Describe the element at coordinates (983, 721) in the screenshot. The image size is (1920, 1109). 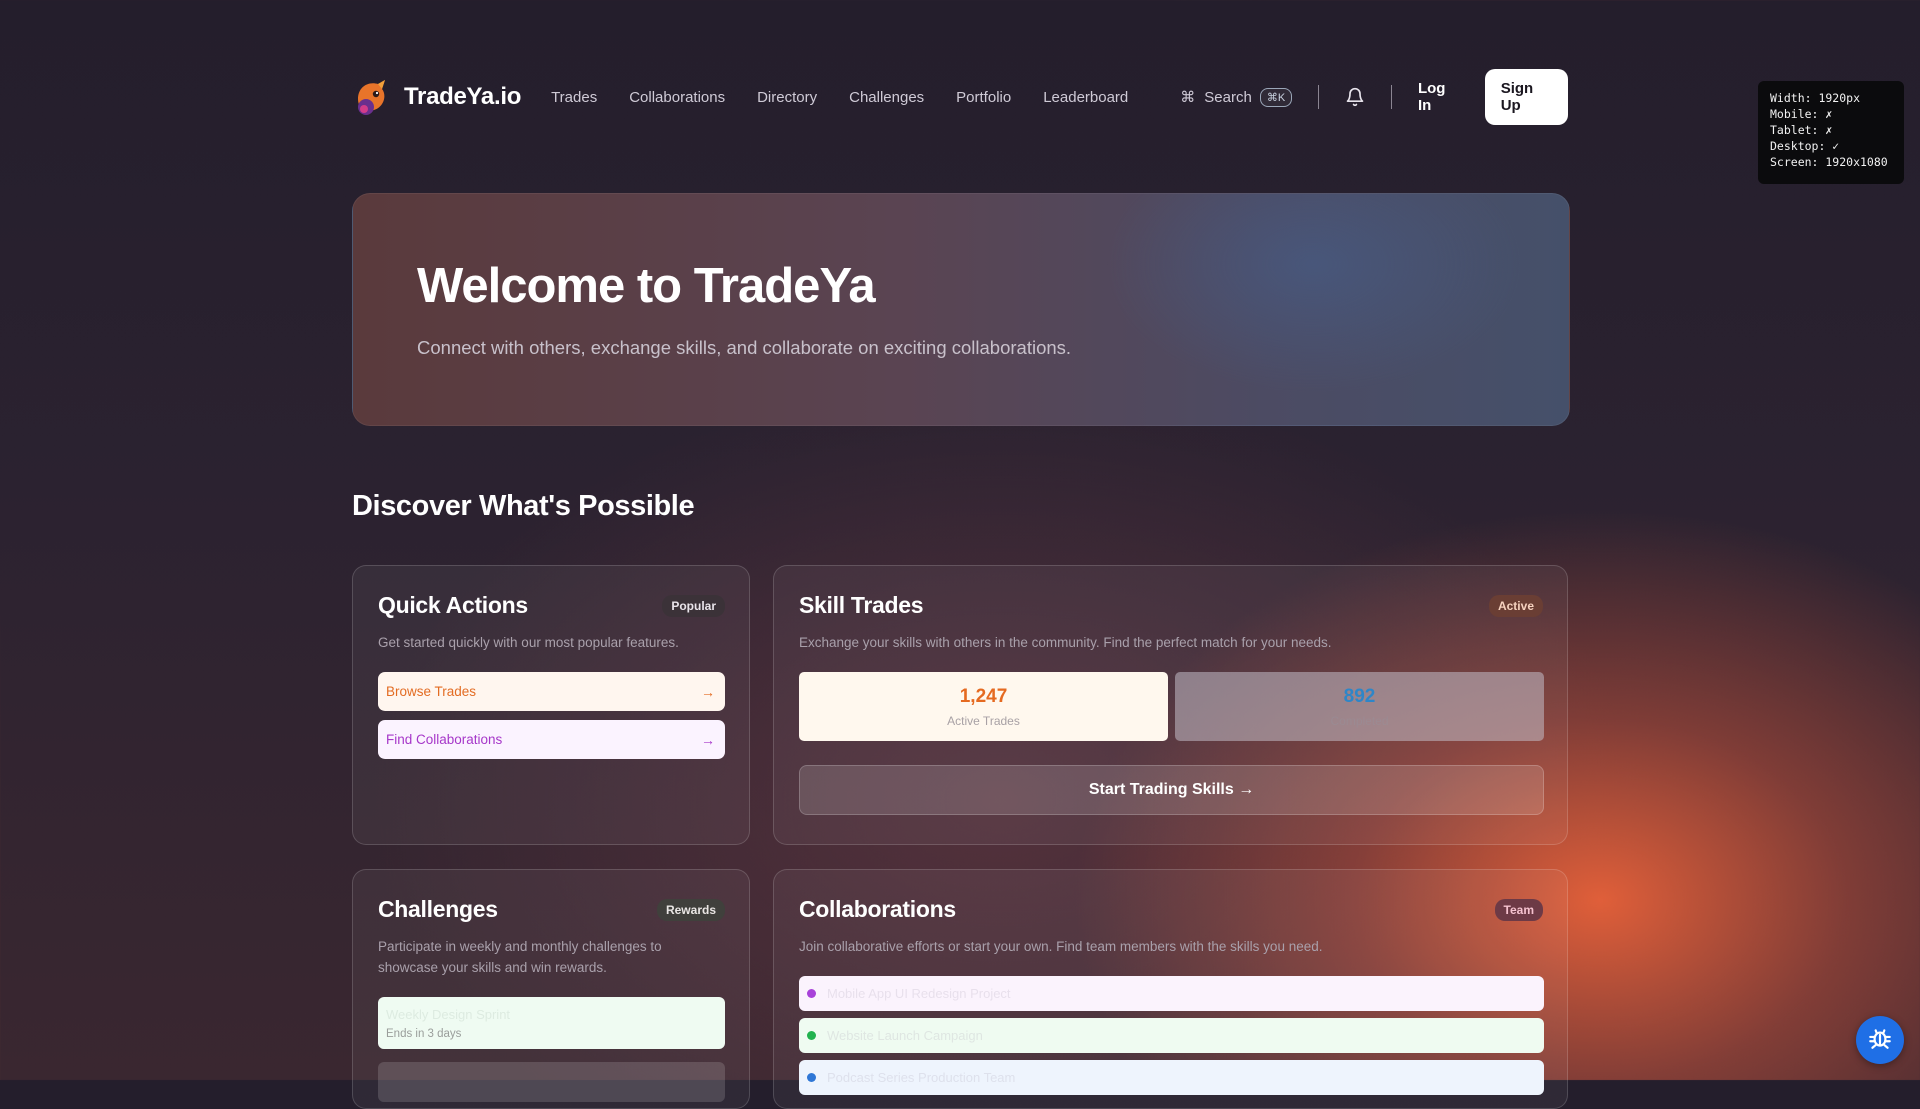
I see `stat-label: Active Trades` at that location.